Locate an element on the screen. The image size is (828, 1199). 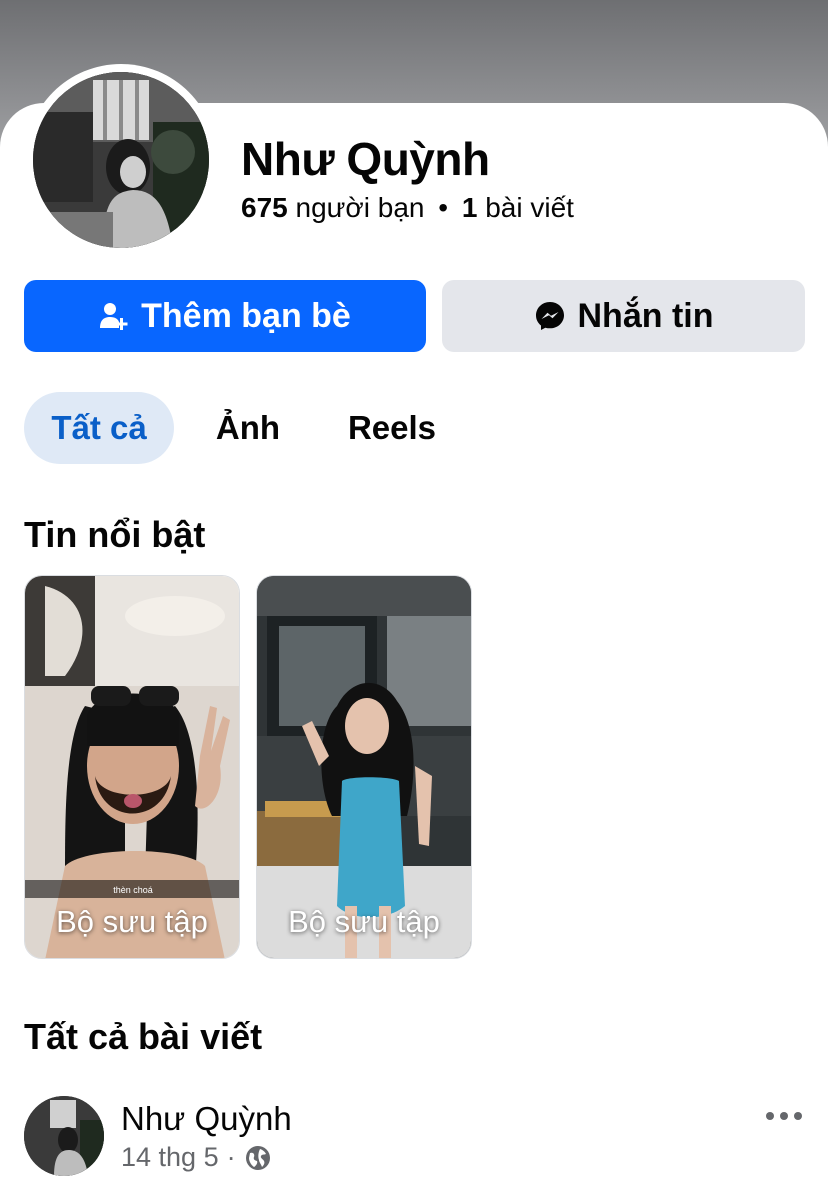
add-friend-label: Thêm bạn bè is located at coordinates (246, 315).